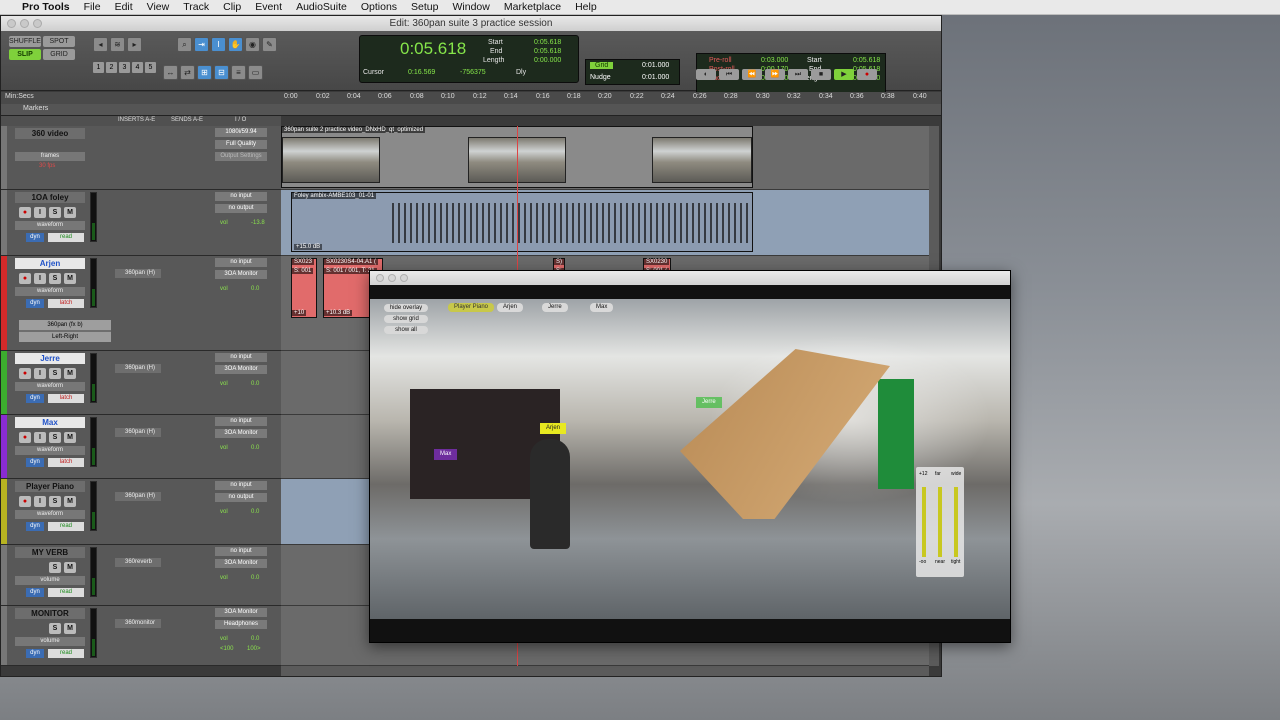  I want to click on video-format: 1080i/59.94, so click(241, 132).